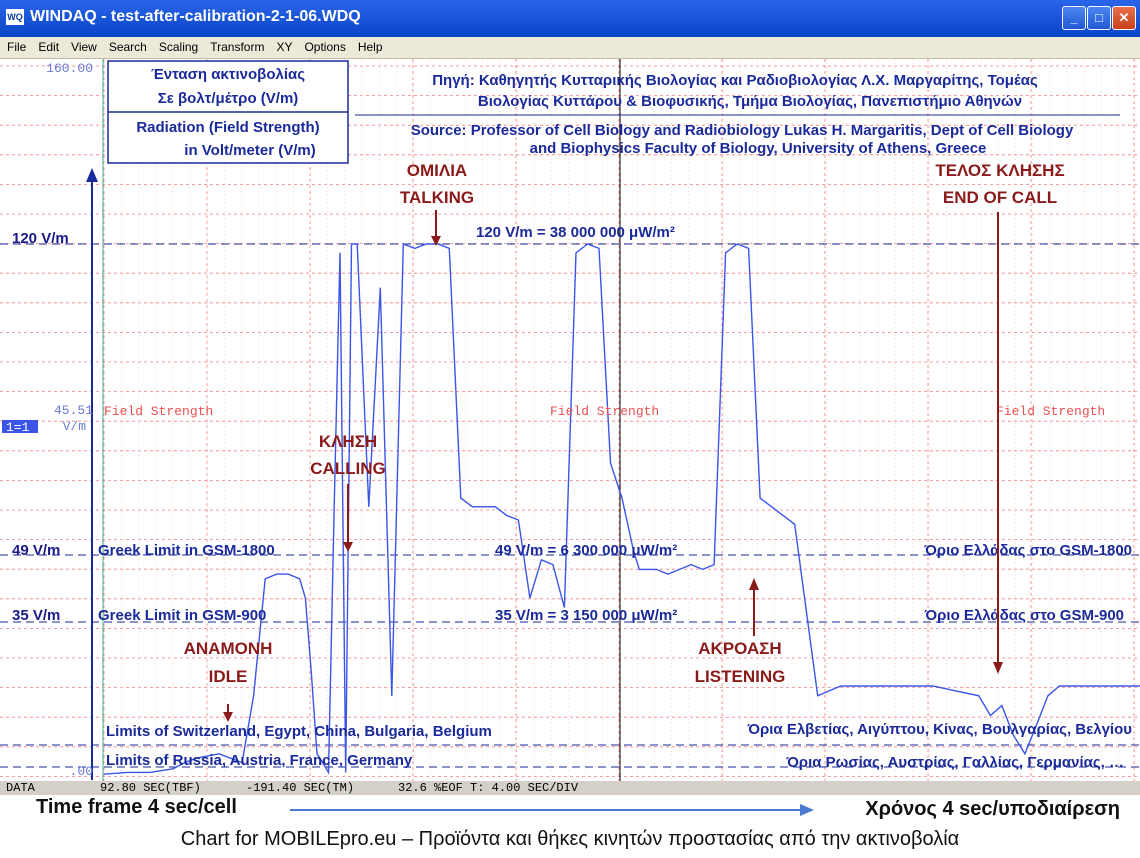 This screenshot has height=858, width=1140. Describe the element at coordinates (740, 676) in the screenshot. I see `phase-listening-en: LISTENING` at that location.